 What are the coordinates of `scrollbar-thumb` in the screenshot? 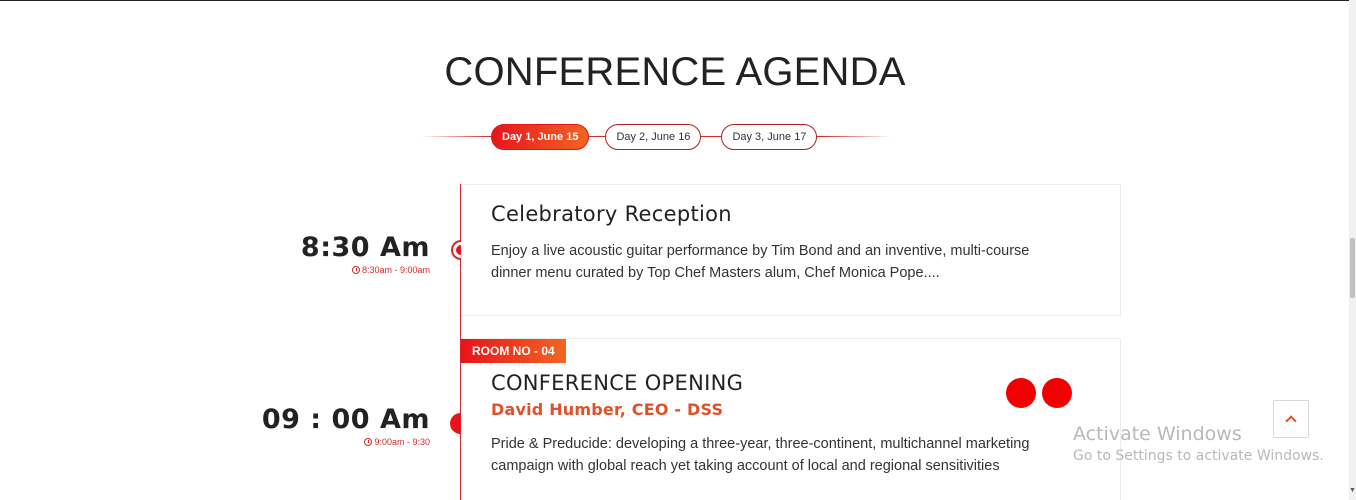 It's located at (1352, 268).